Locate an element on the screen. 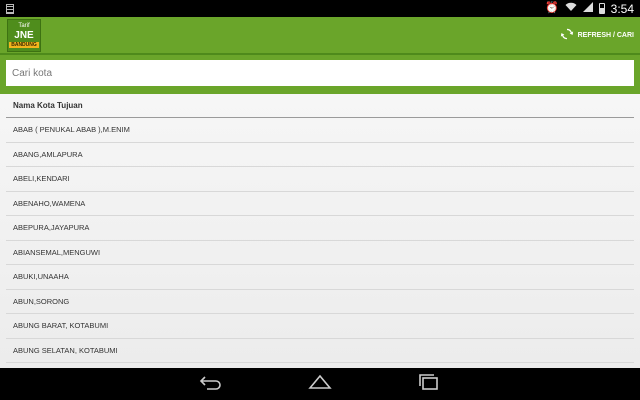 The image size is (640, 400). back-button is located at coordinates (211, 384).